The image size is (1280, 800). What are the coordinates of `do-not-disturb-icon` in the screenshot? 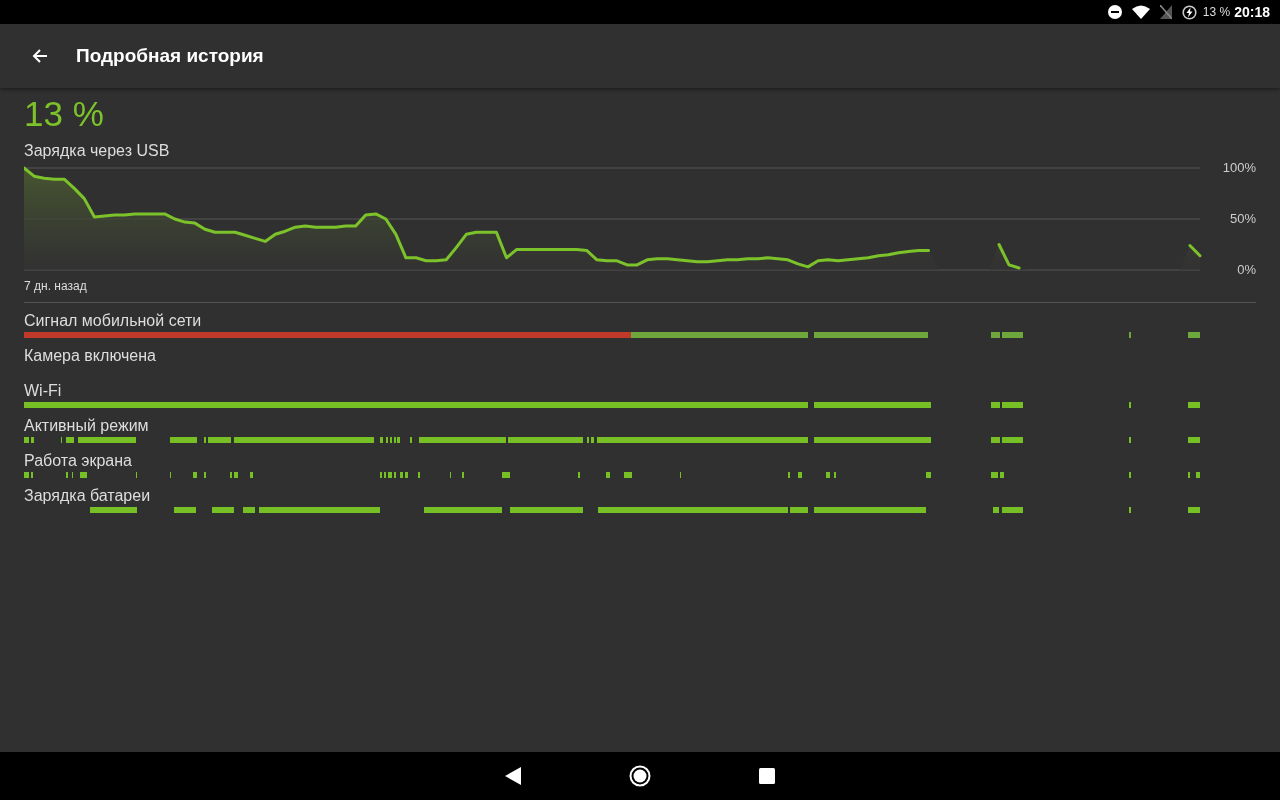 It's located at (1114, 12).